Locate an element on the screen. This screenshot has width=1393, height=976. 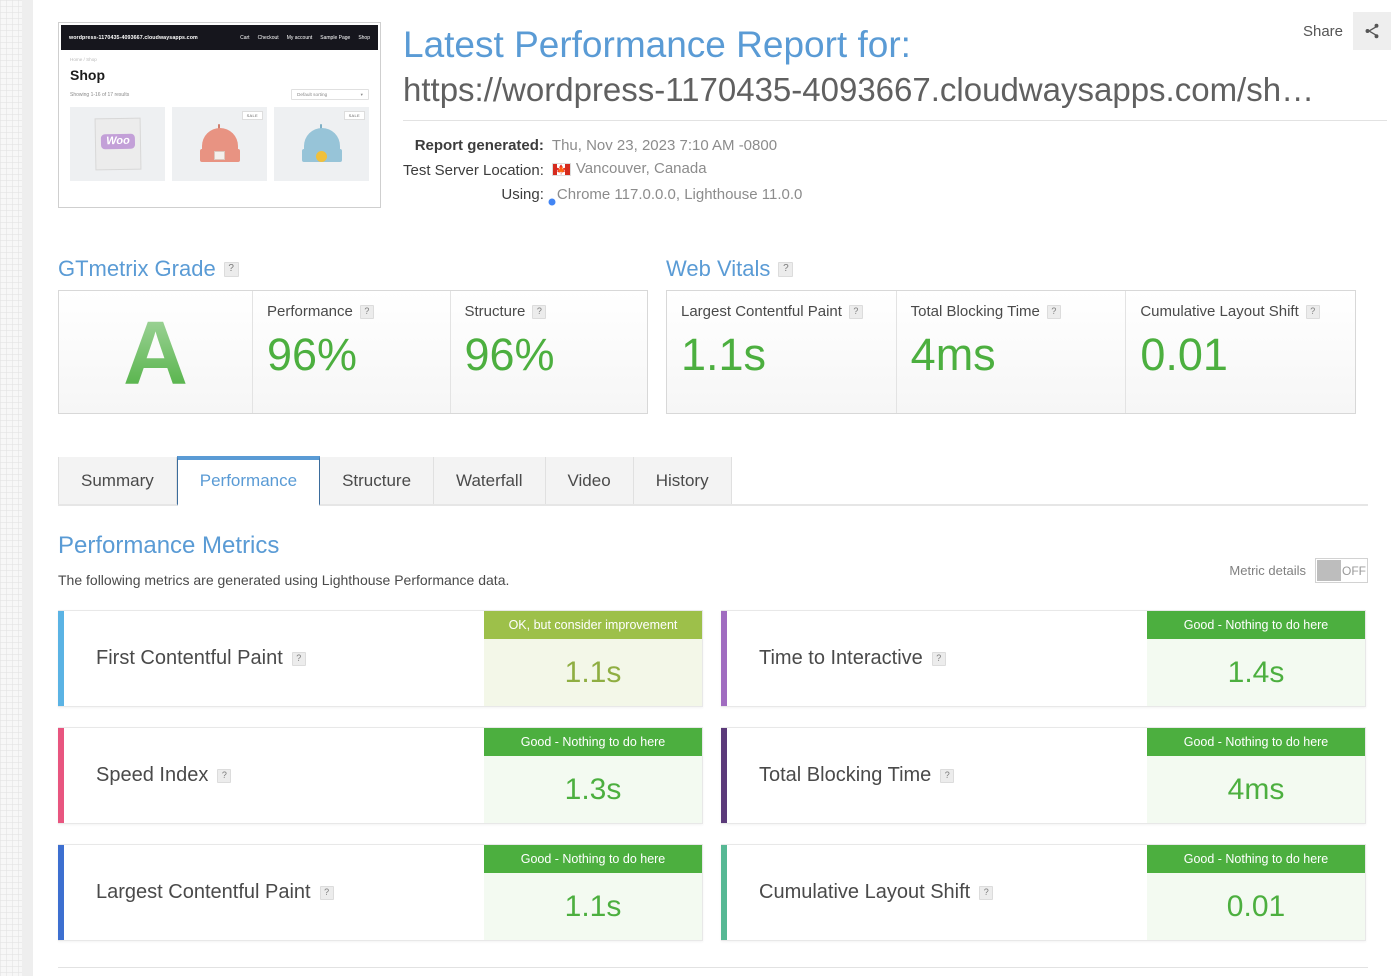
tab-summary: Summary is located at coordinates (117, 480).